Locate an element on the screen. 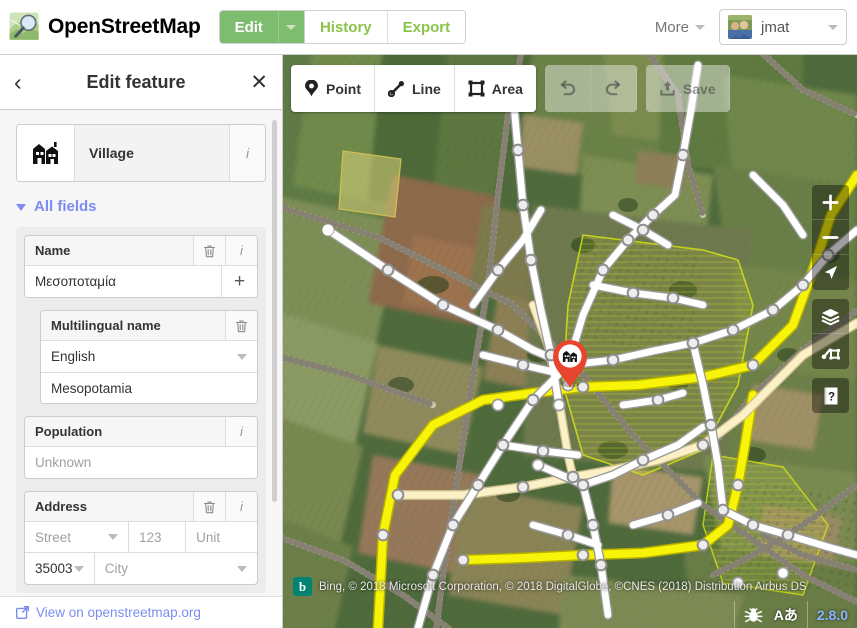 Image resolution: width=857 pixels, height=628 pixels. nav-history-button: History is located at coordinates (346, 27).